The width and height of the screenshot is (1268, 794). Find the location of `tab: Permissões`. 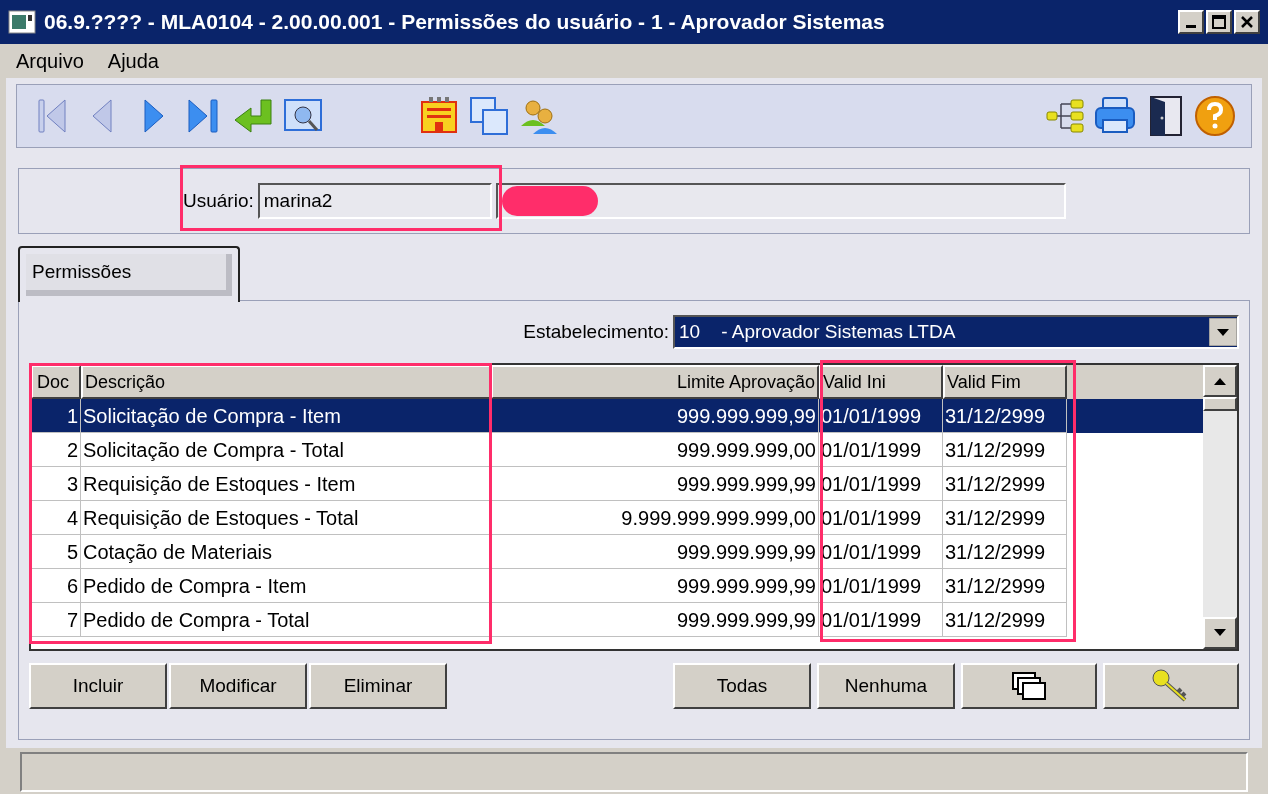

tab: Permissões is located at coordinates (129, 274).